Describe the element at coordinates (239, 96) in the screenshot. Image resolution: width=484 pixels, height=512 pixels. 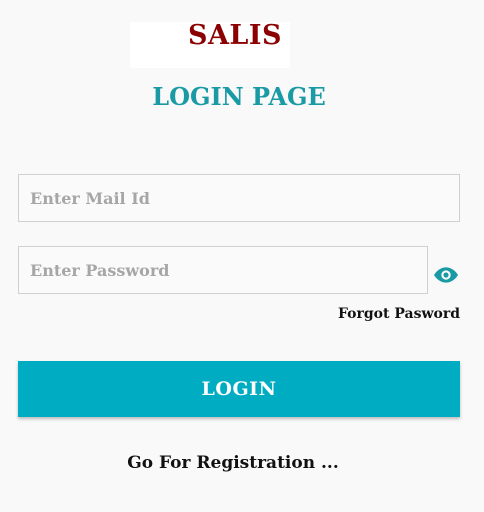
I see `page-title: LOGIN PAGE` at that location.